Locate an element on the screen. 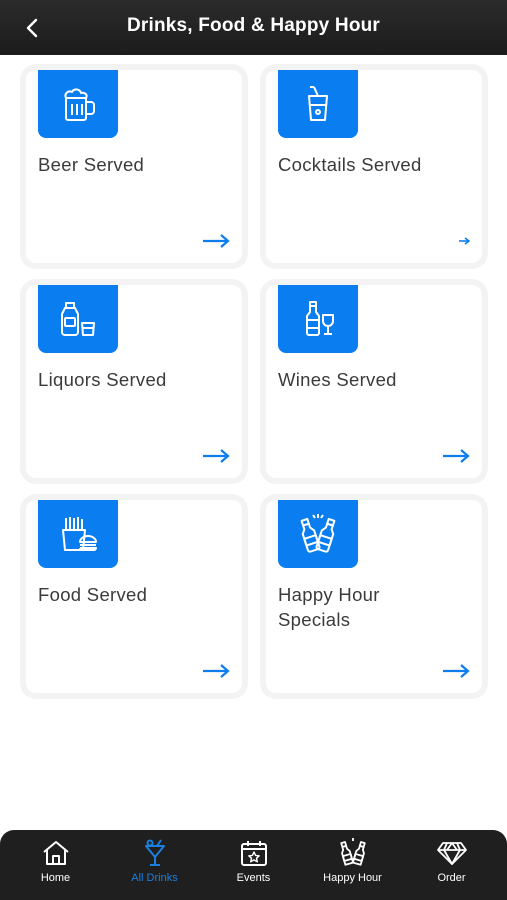 This screenshot has width=507, height=900. page-title: Drinks, Food & Happy Hour is located at coordinates (253, 25).